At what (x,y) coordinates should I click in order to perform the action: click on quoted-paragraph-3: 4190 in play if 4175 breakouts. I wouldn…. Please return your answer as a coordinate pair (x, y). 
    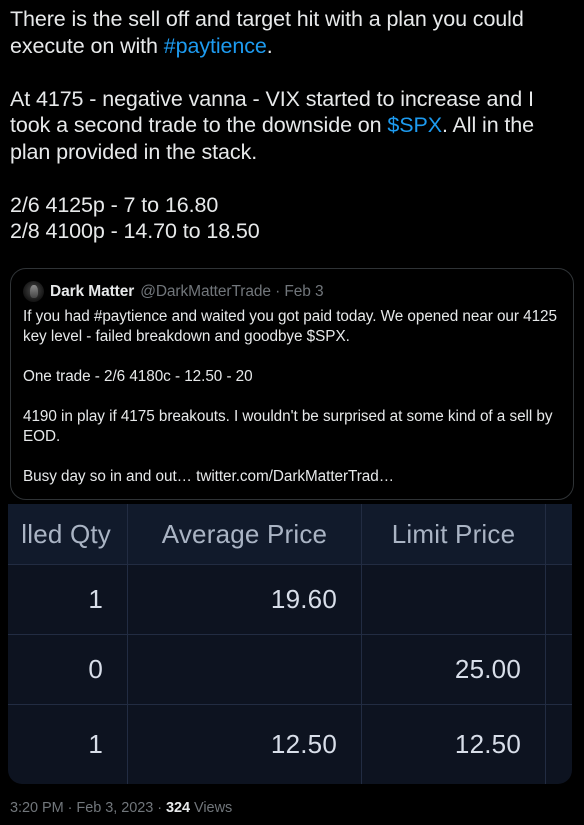
    Looking at the image, I should click on (288, 426).